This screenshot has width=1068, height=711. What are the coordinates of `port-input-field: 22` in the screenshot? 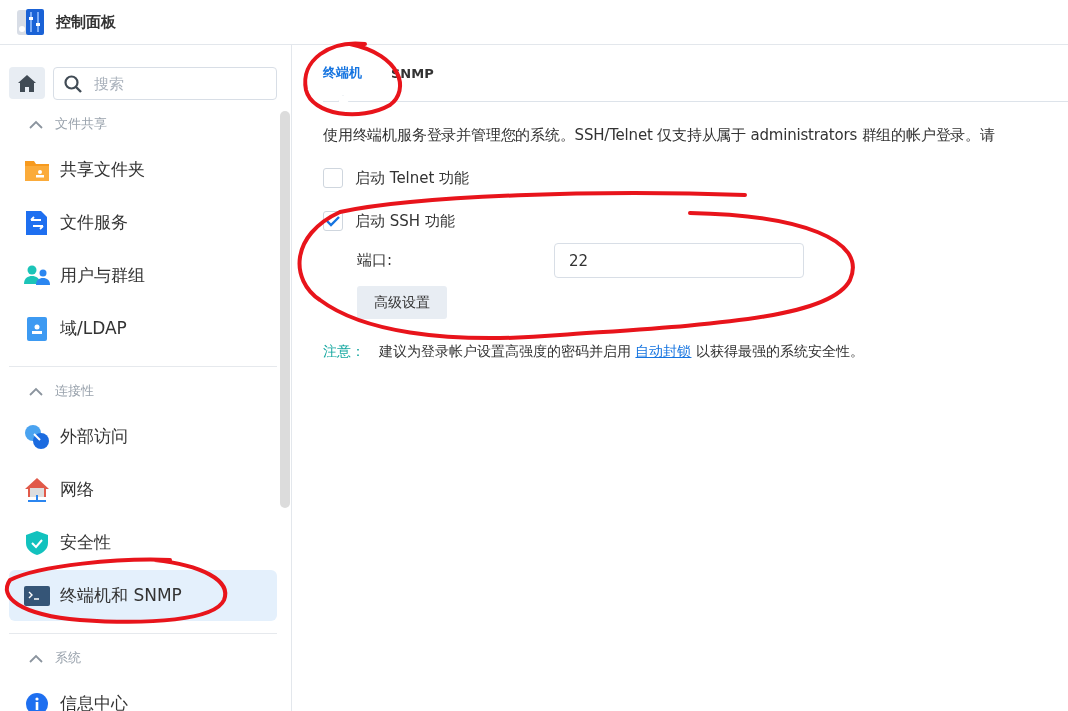 It's located at (679, 260).